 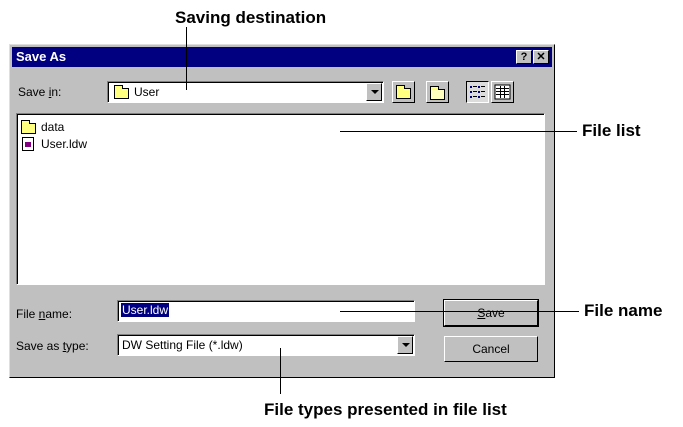 What do you see at coordinates (53, 127) in the screenshot?
I see `file-name: data` at bounding box center [53, 127].